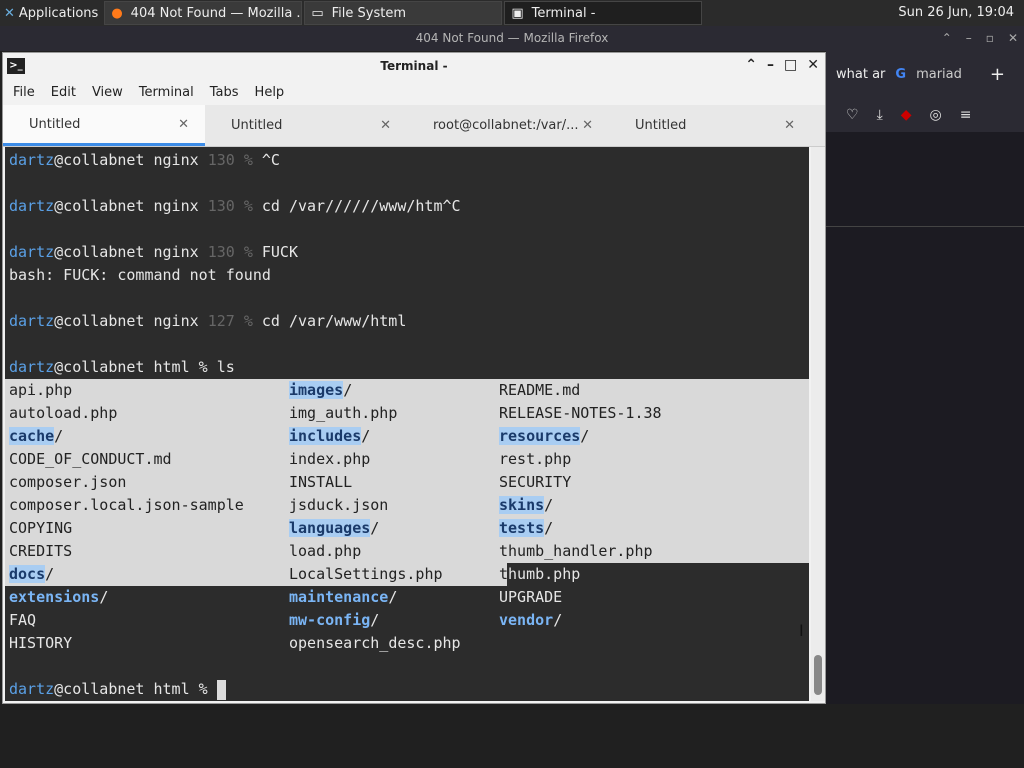 This screenshot has width=1024, height=768. What do you see at coordinates (818, 424) in the screenshot?
I see `scrollbar` at bounding box center [818, 424].